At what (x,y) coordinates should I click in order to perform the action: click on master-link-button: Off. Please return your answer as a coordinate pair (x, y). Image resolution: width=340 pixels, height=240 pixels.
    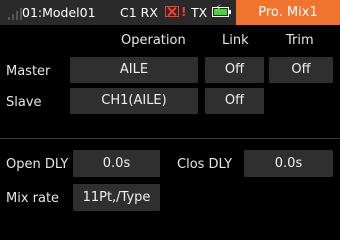
    Looking at the image, I should click on (234, 70).